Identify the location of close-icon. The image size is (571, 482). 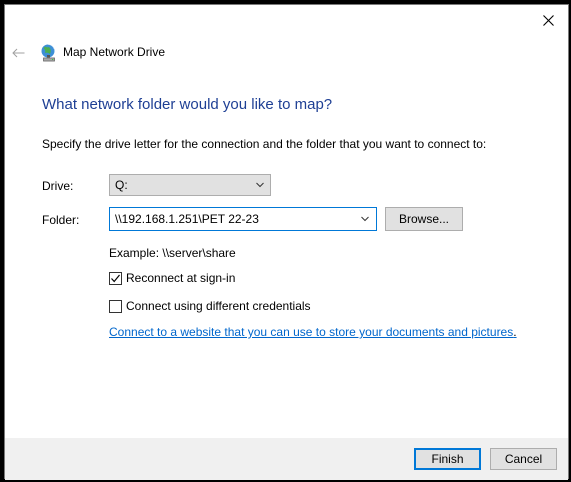
(548, 20).